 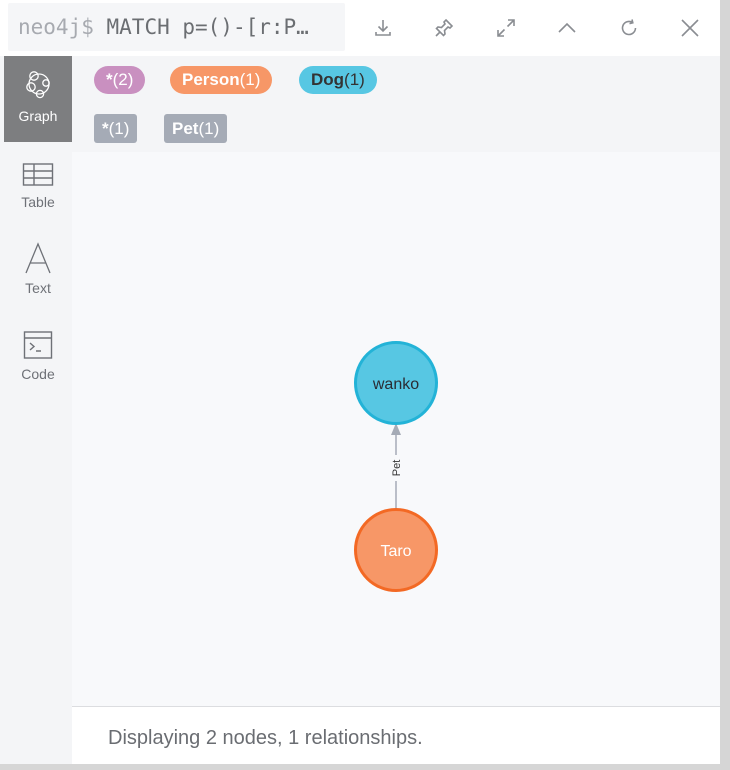 I want to click on sidebar-item-label: Code, so click(x=38, y=374).